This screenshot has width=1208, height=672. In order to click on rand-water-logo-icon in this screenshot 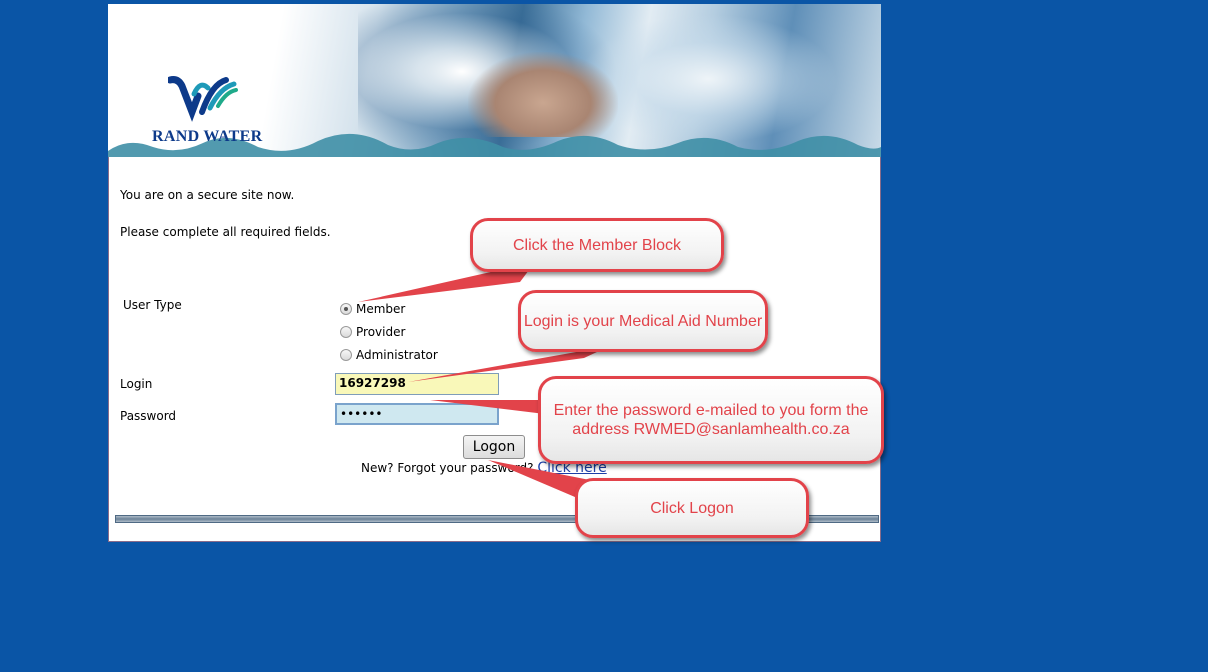, I will do `click(202, 100)`.